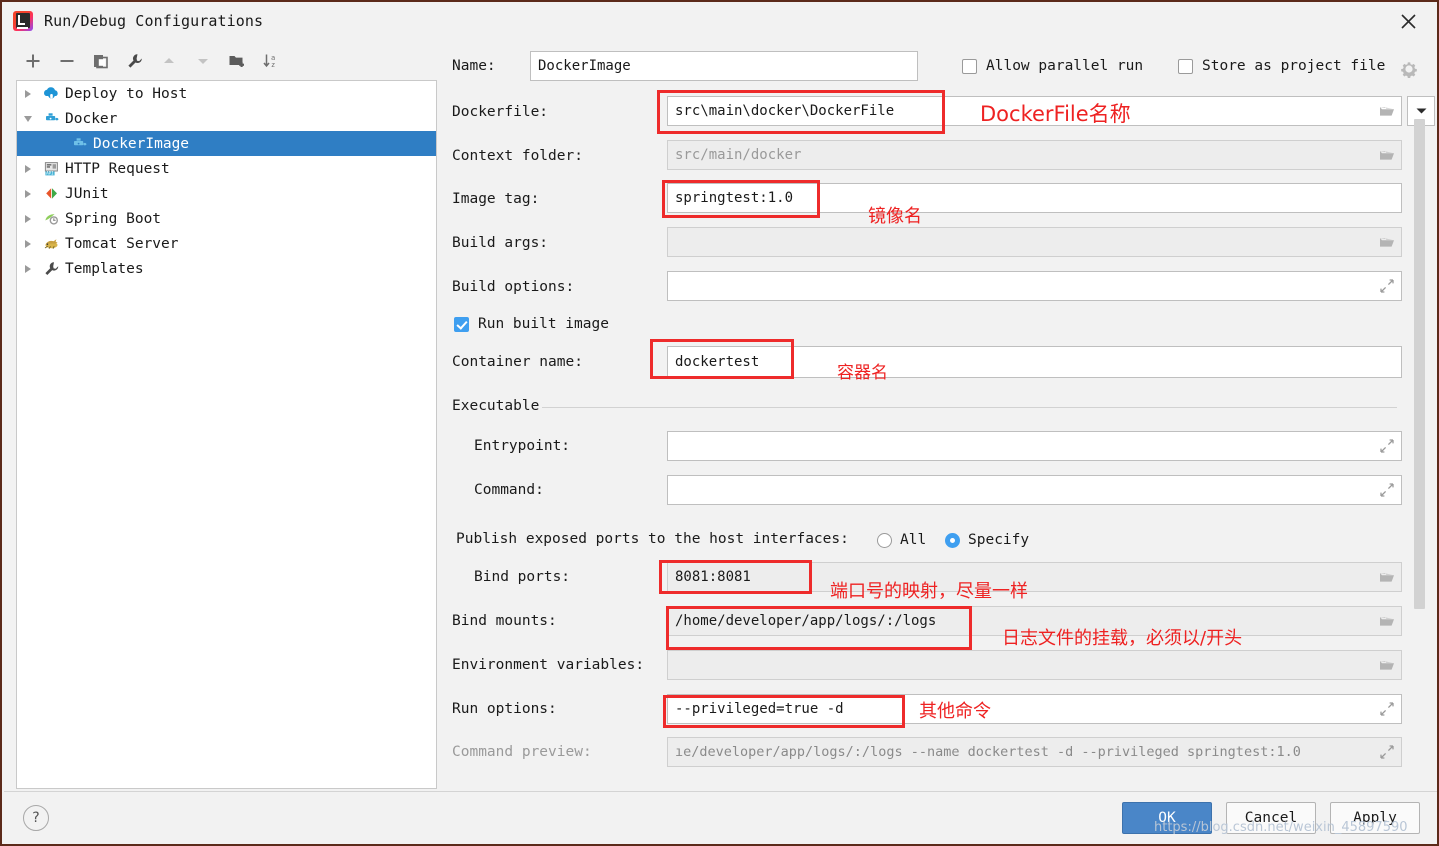 This screenshot has height=846, width=1439. Describe the element at coordinates (226, 93) in the screenshot. I see `tree-item-deploy-to-host: Deploy to Host` at that location.